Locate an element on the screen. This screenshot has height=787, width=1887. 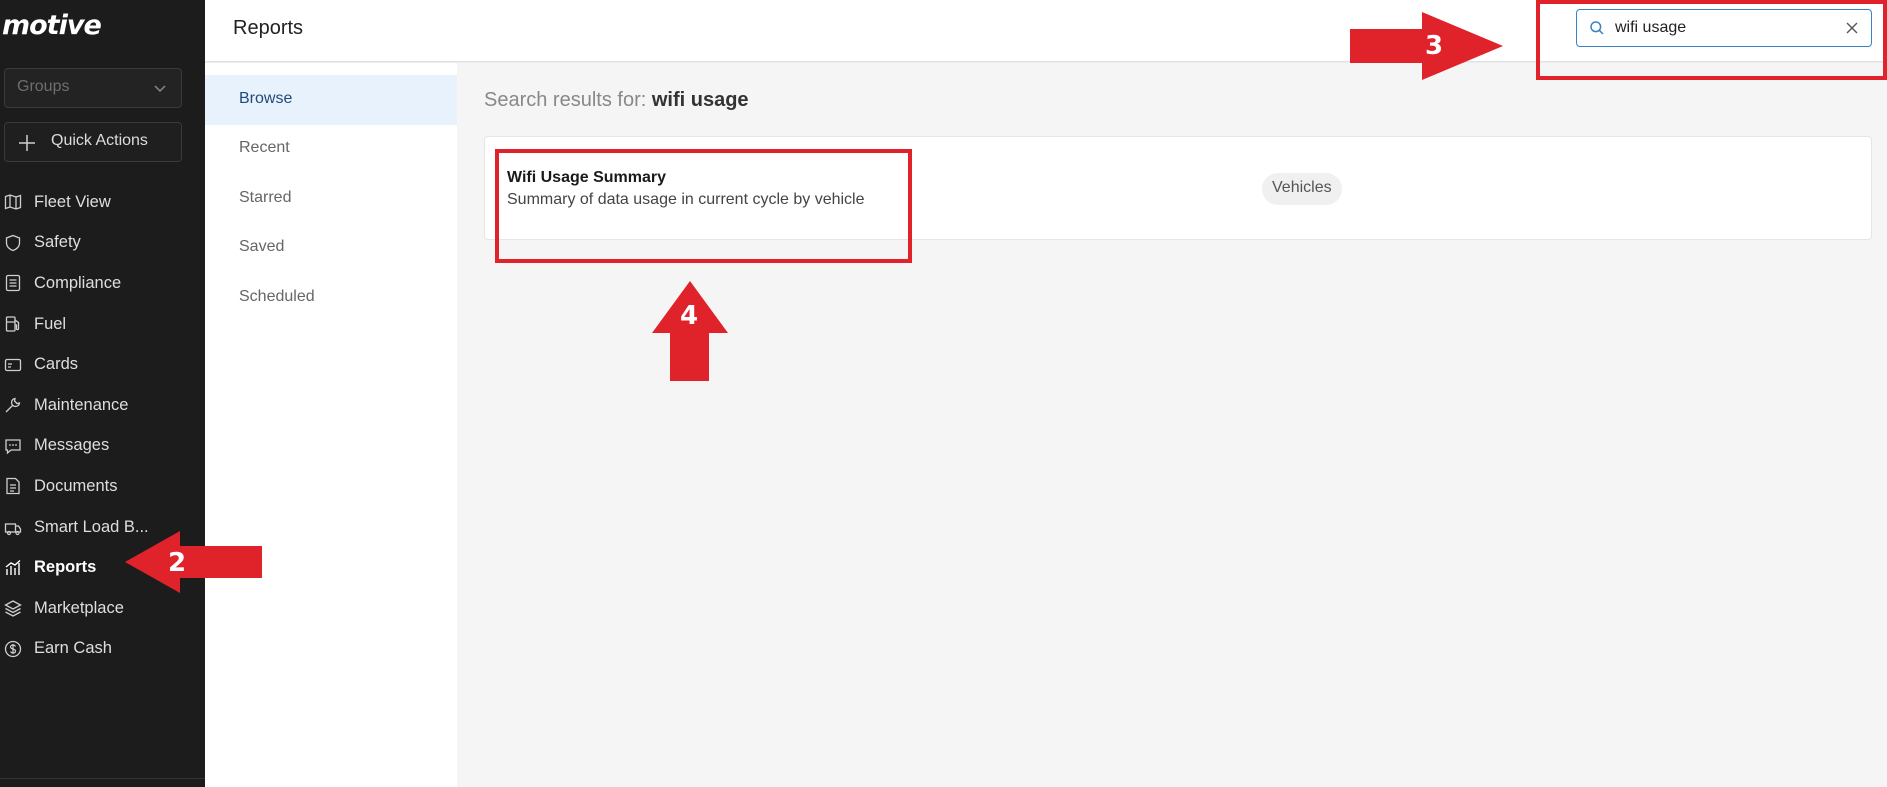
page-title: Reports is located at coordinates (268, 28).